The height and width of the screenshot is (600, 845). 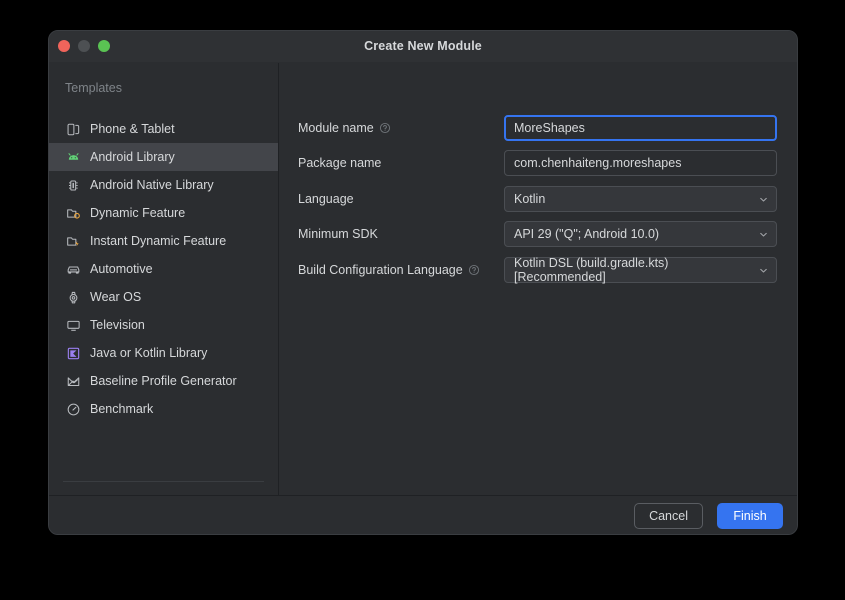 I want to click on native-chip-icon, so click(x=73, y=185).